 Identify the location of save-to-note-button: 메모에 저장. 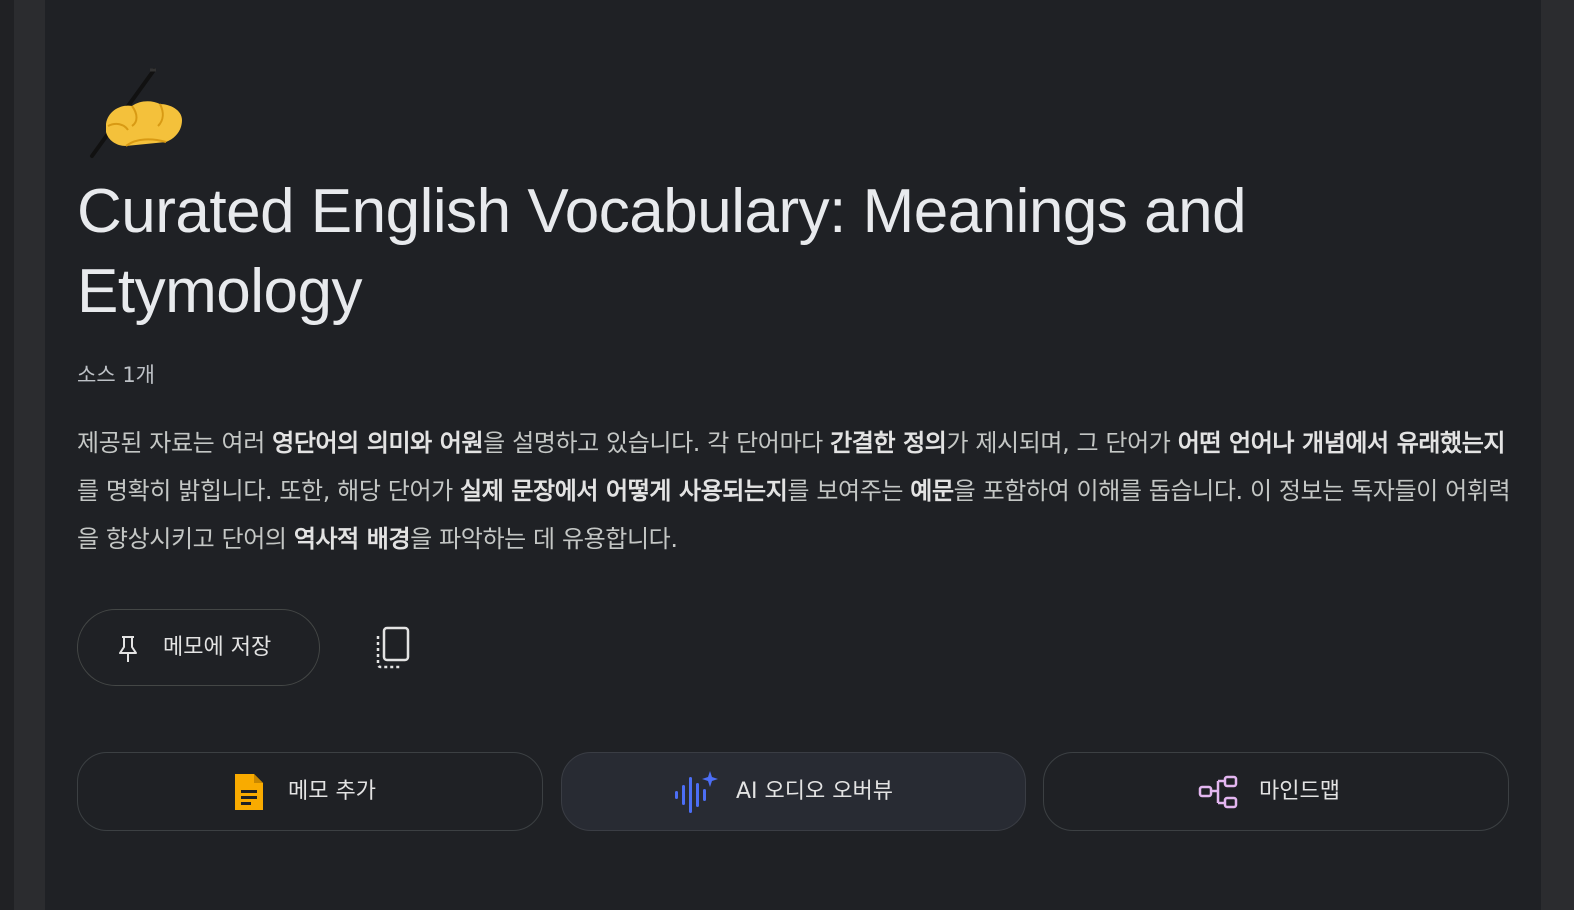
(198, 647).